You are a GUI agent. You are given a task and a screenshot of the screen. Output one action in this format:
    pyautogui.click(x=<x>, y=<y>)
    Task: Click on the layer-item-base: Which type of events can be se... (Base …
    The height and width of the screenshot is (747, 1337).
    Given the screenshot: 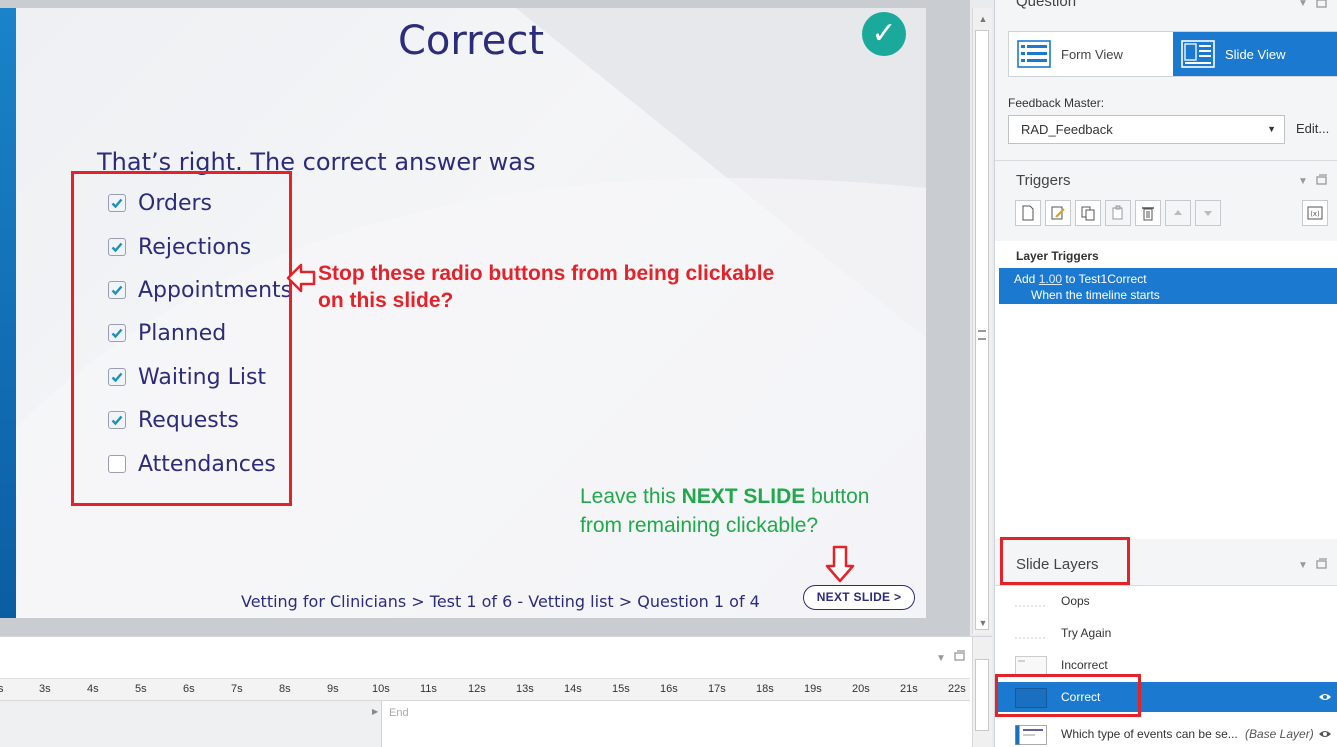 What is the action you would take?
    pyautogui.click(x=1166, y=733)
    